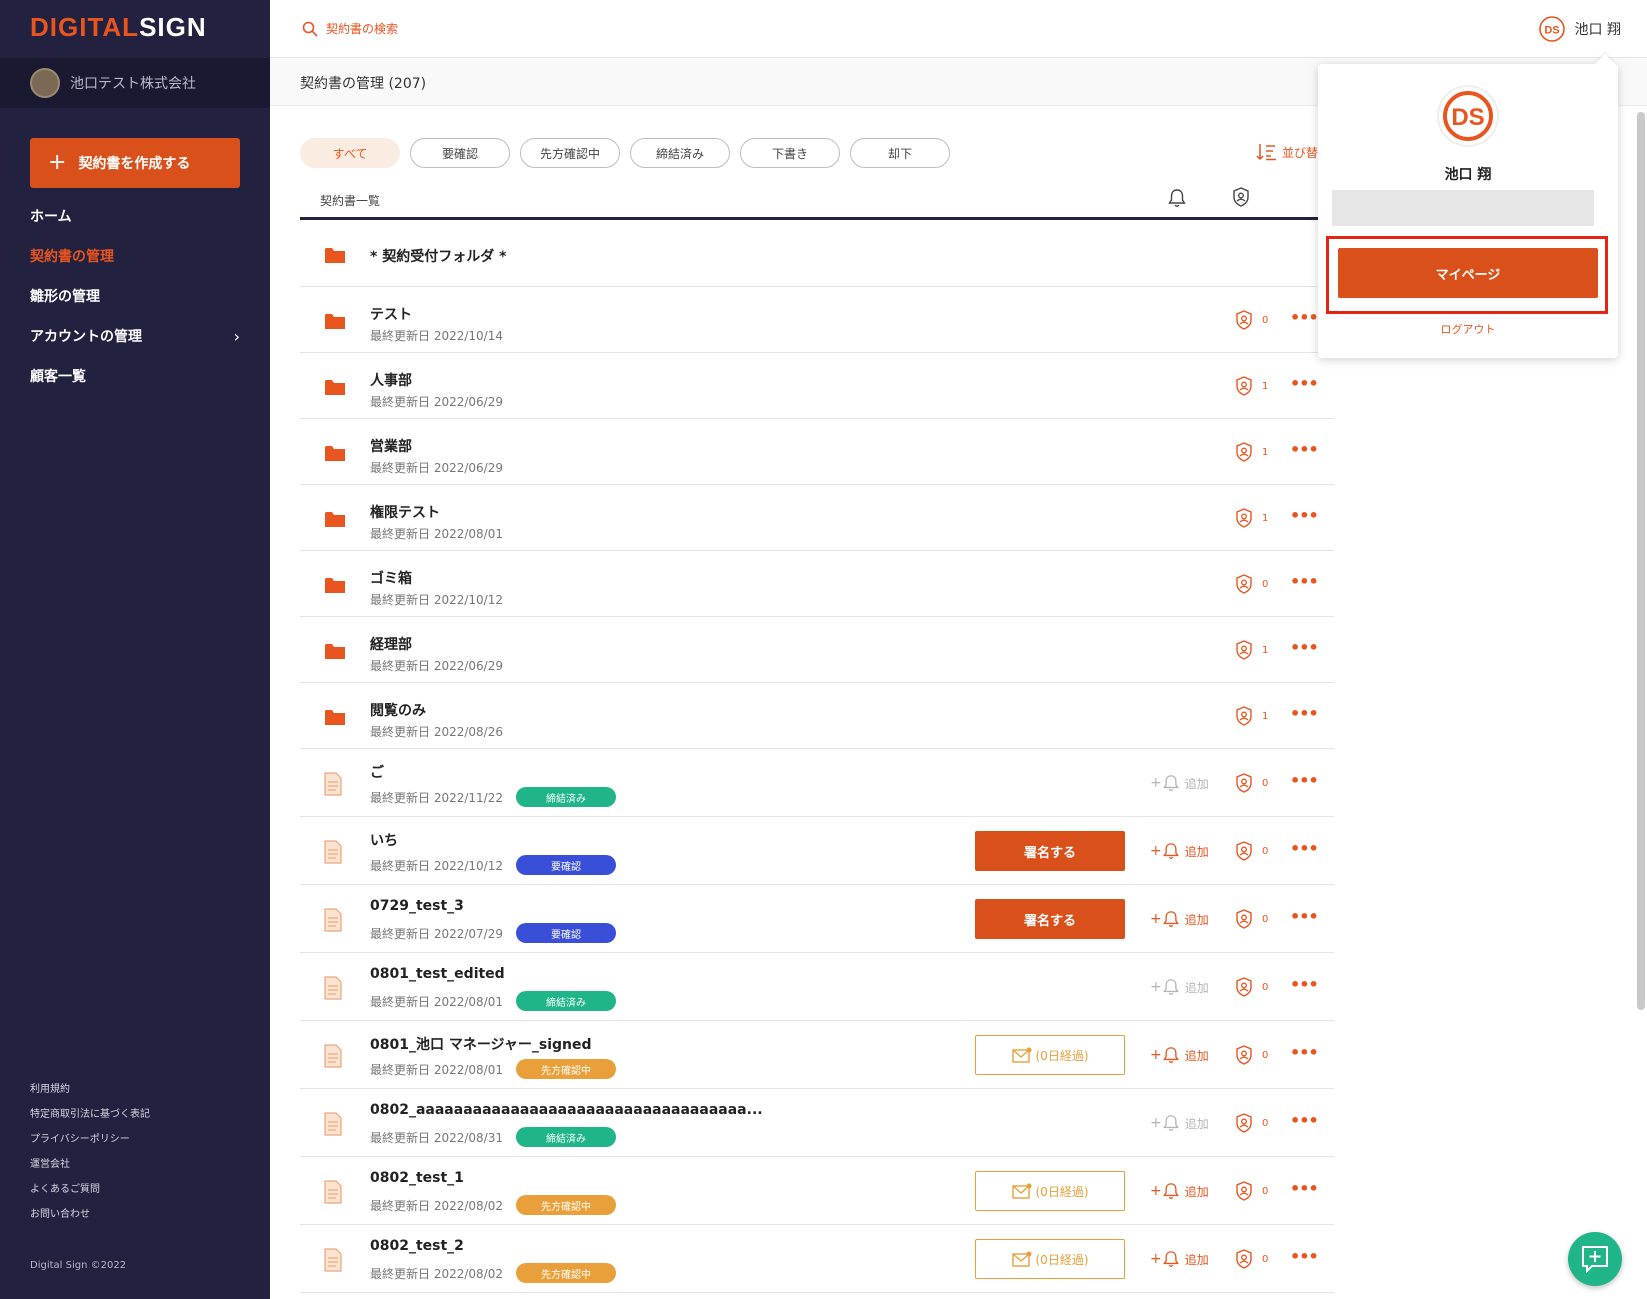 This screenshot has height=1299, width=1647. What do you see at coordinates (1265, 716) in the screenshot?
I see `permission-count: 1` at bounding box center [1265, 716].